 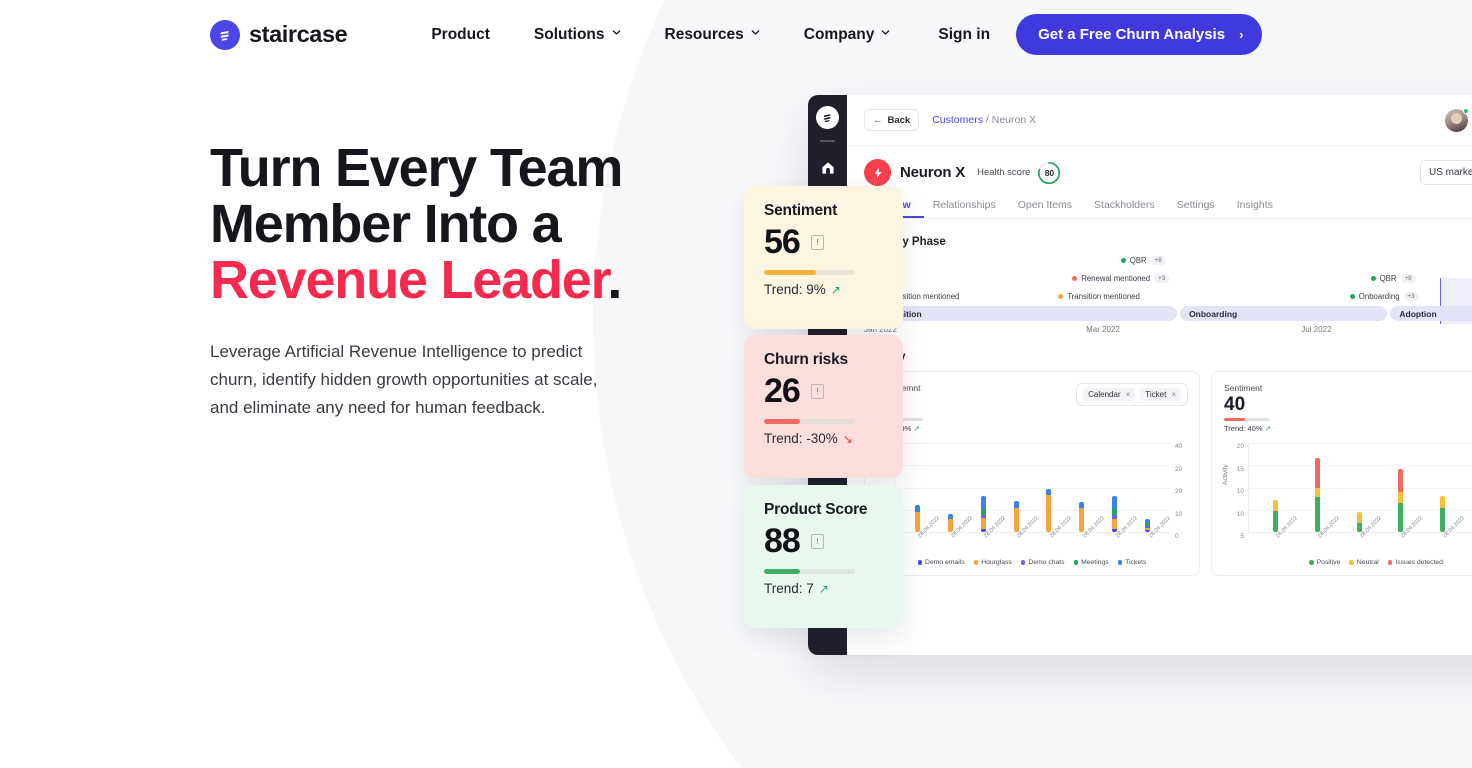 What do you see at coordinates (1091, 562) in the screenshot?
I see `legend-item: Meetings` at bounding box center [1091, 562].